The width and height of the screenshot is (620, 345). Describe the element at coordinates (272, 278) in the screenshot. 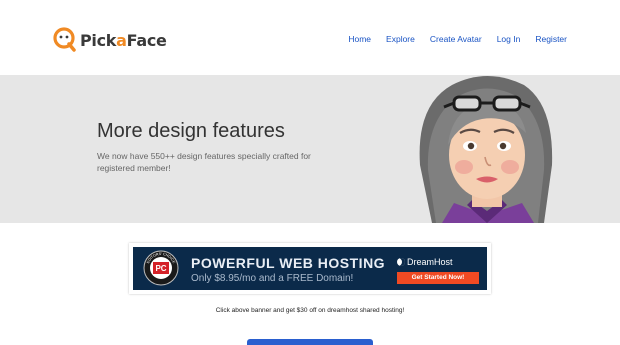

I see `ad-offer: Only $8.95/mo and a FREE Domain!` at that location.